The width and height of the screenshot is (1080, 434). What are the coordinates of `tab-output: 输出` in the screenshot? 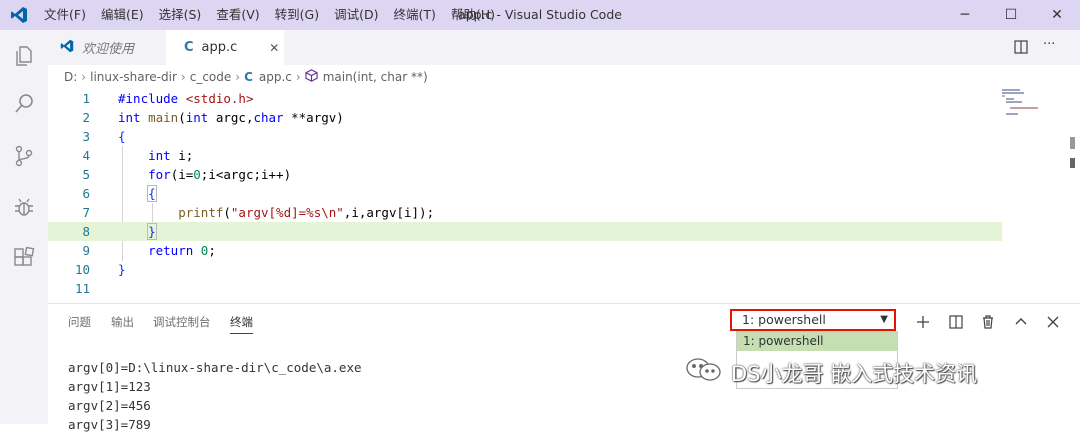 It's located at (122, 322).